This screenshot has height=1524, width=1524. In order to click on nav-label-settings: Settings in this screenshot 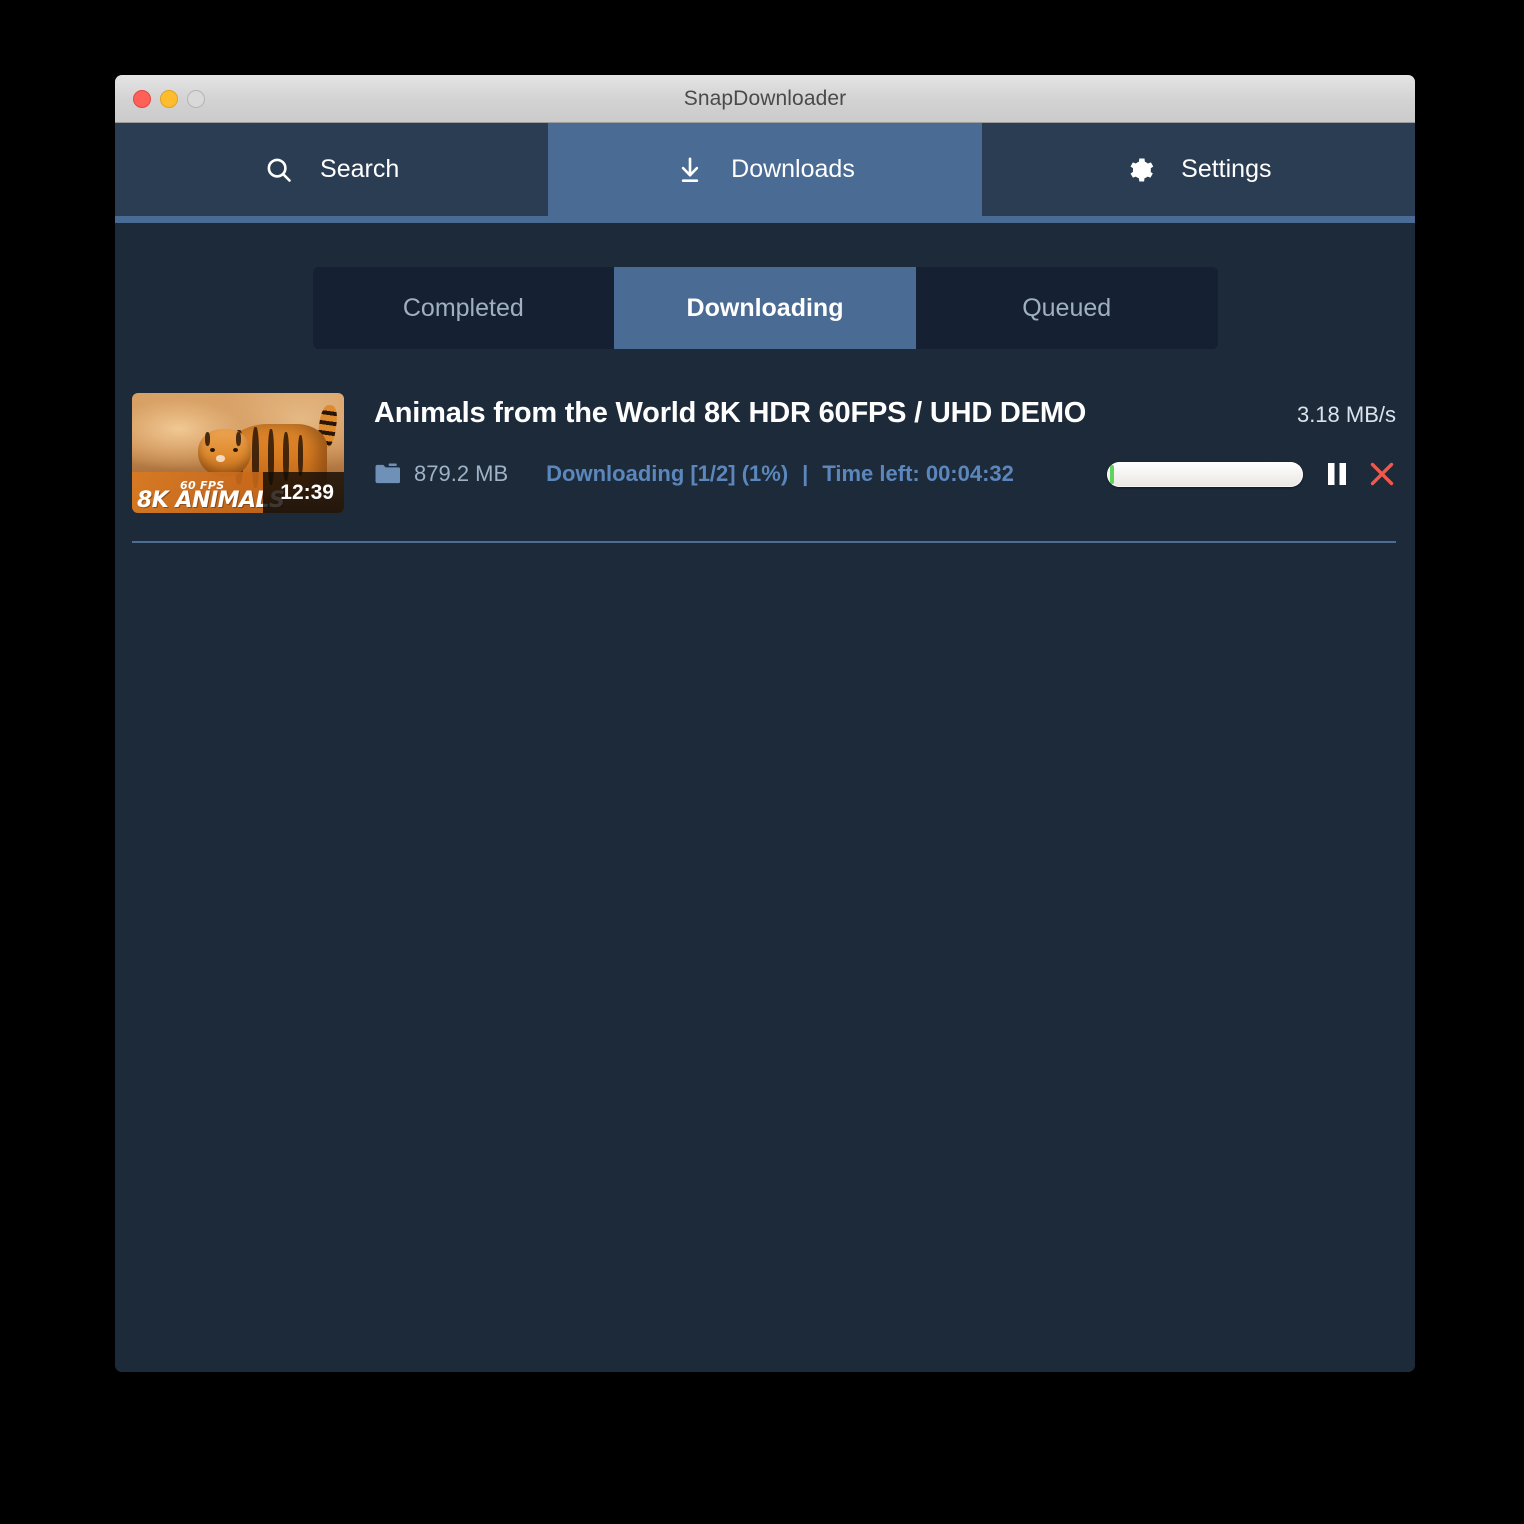, I will do `click(1226, 169)`.